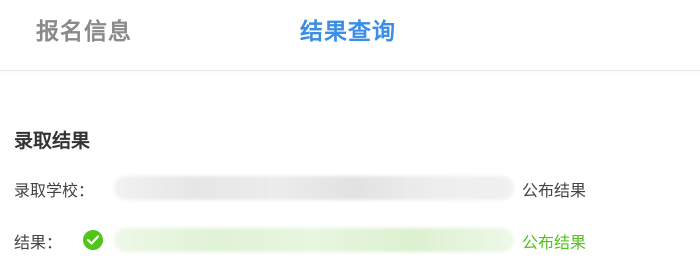 This screenshot has width=700, height=270. What do you see at coordinates (554, 242) in the screenshot?
I see `result-status-text: 公布结果` at bounding box center [554, 242].